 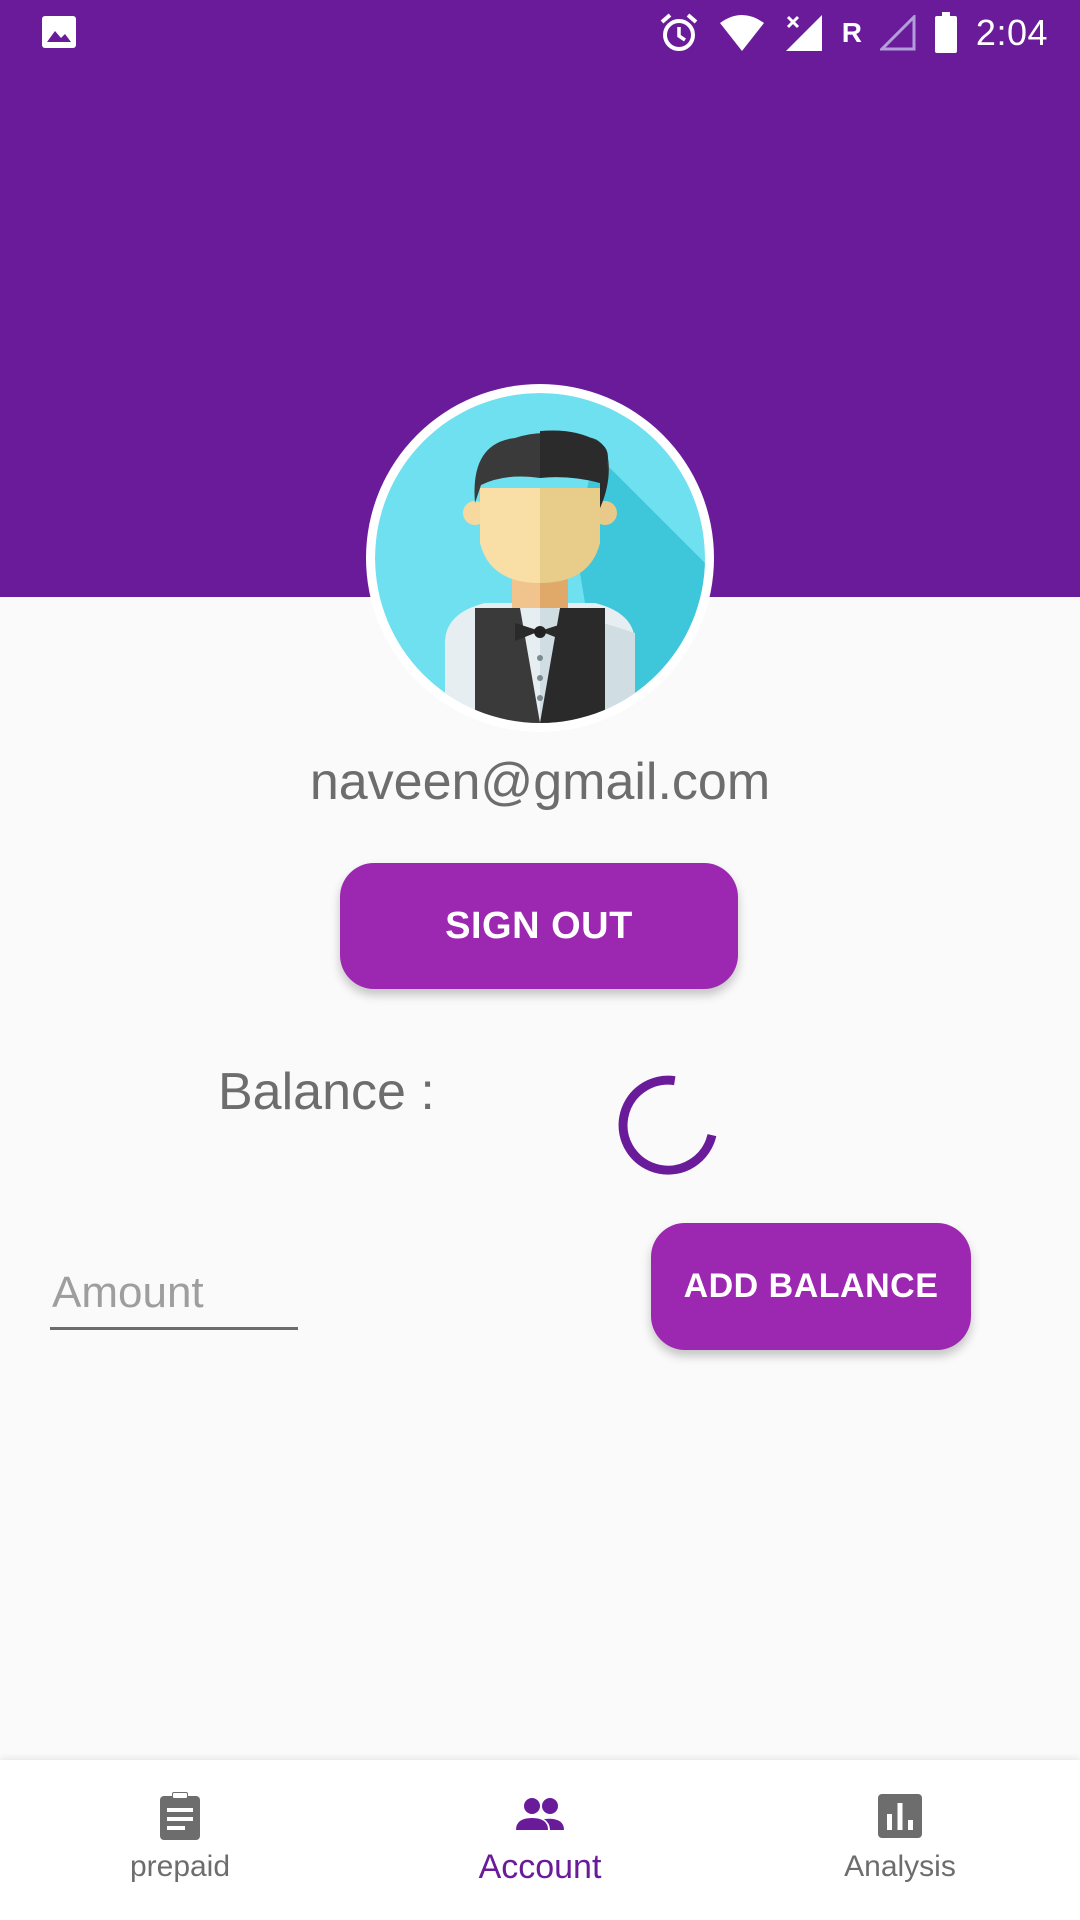 I want to click on clipboard-icon, so click(x=180, y=1816).